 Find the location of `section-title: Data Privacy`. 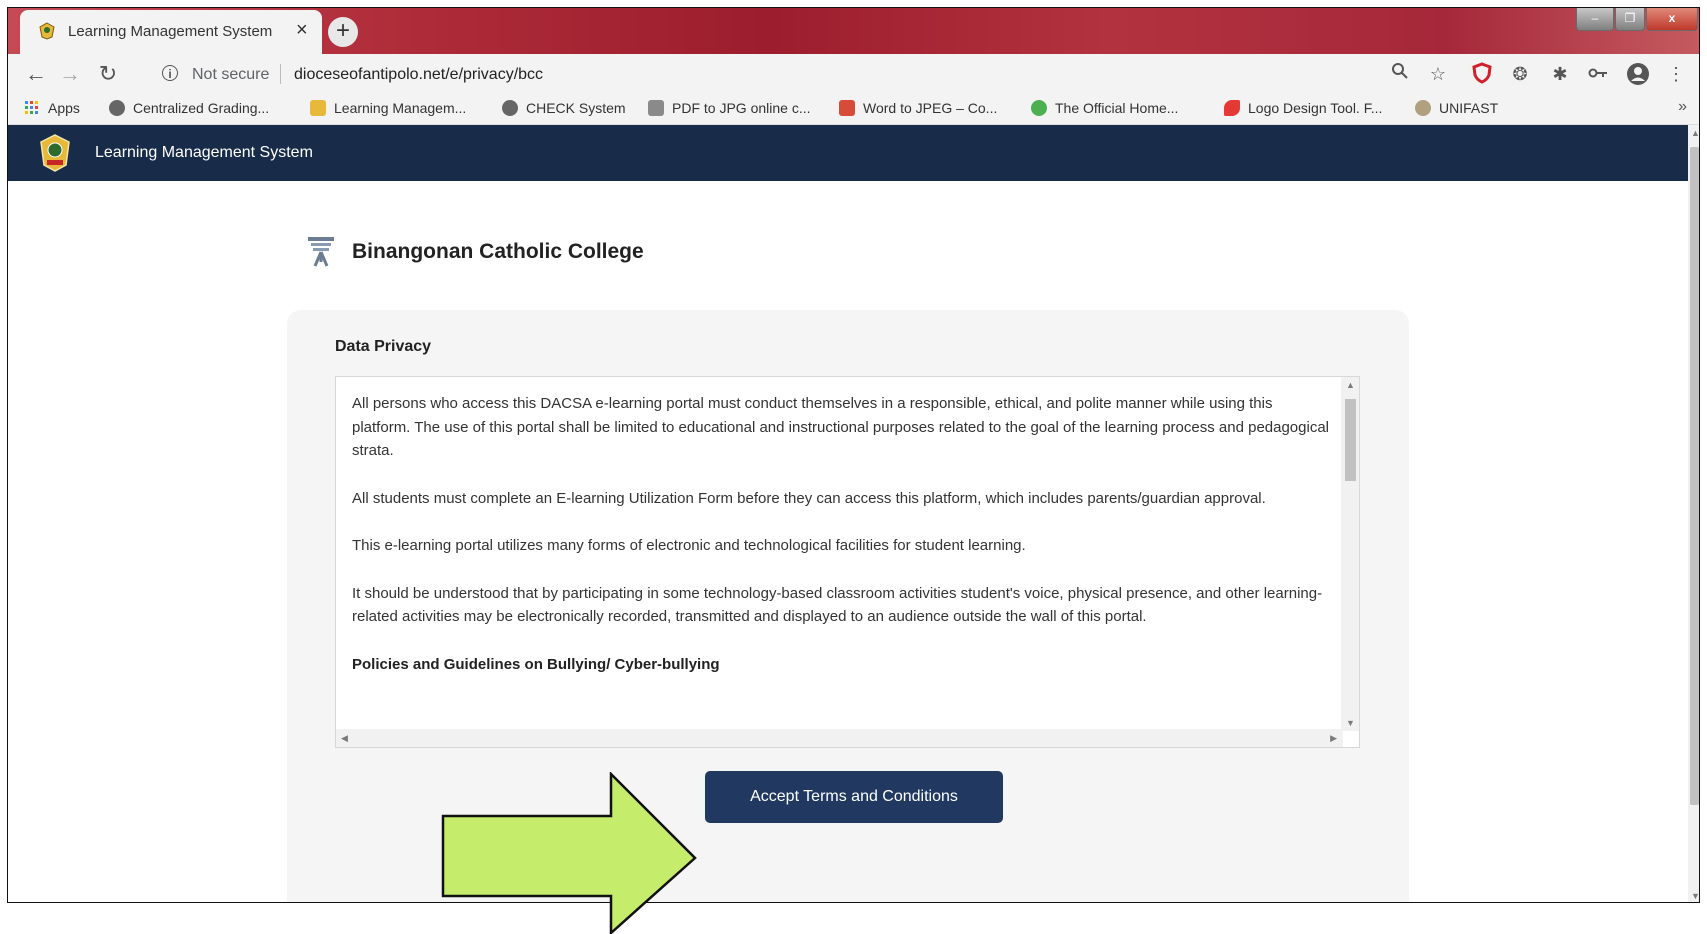

section-title: Data Privacy is located at coordinates (383, 346).